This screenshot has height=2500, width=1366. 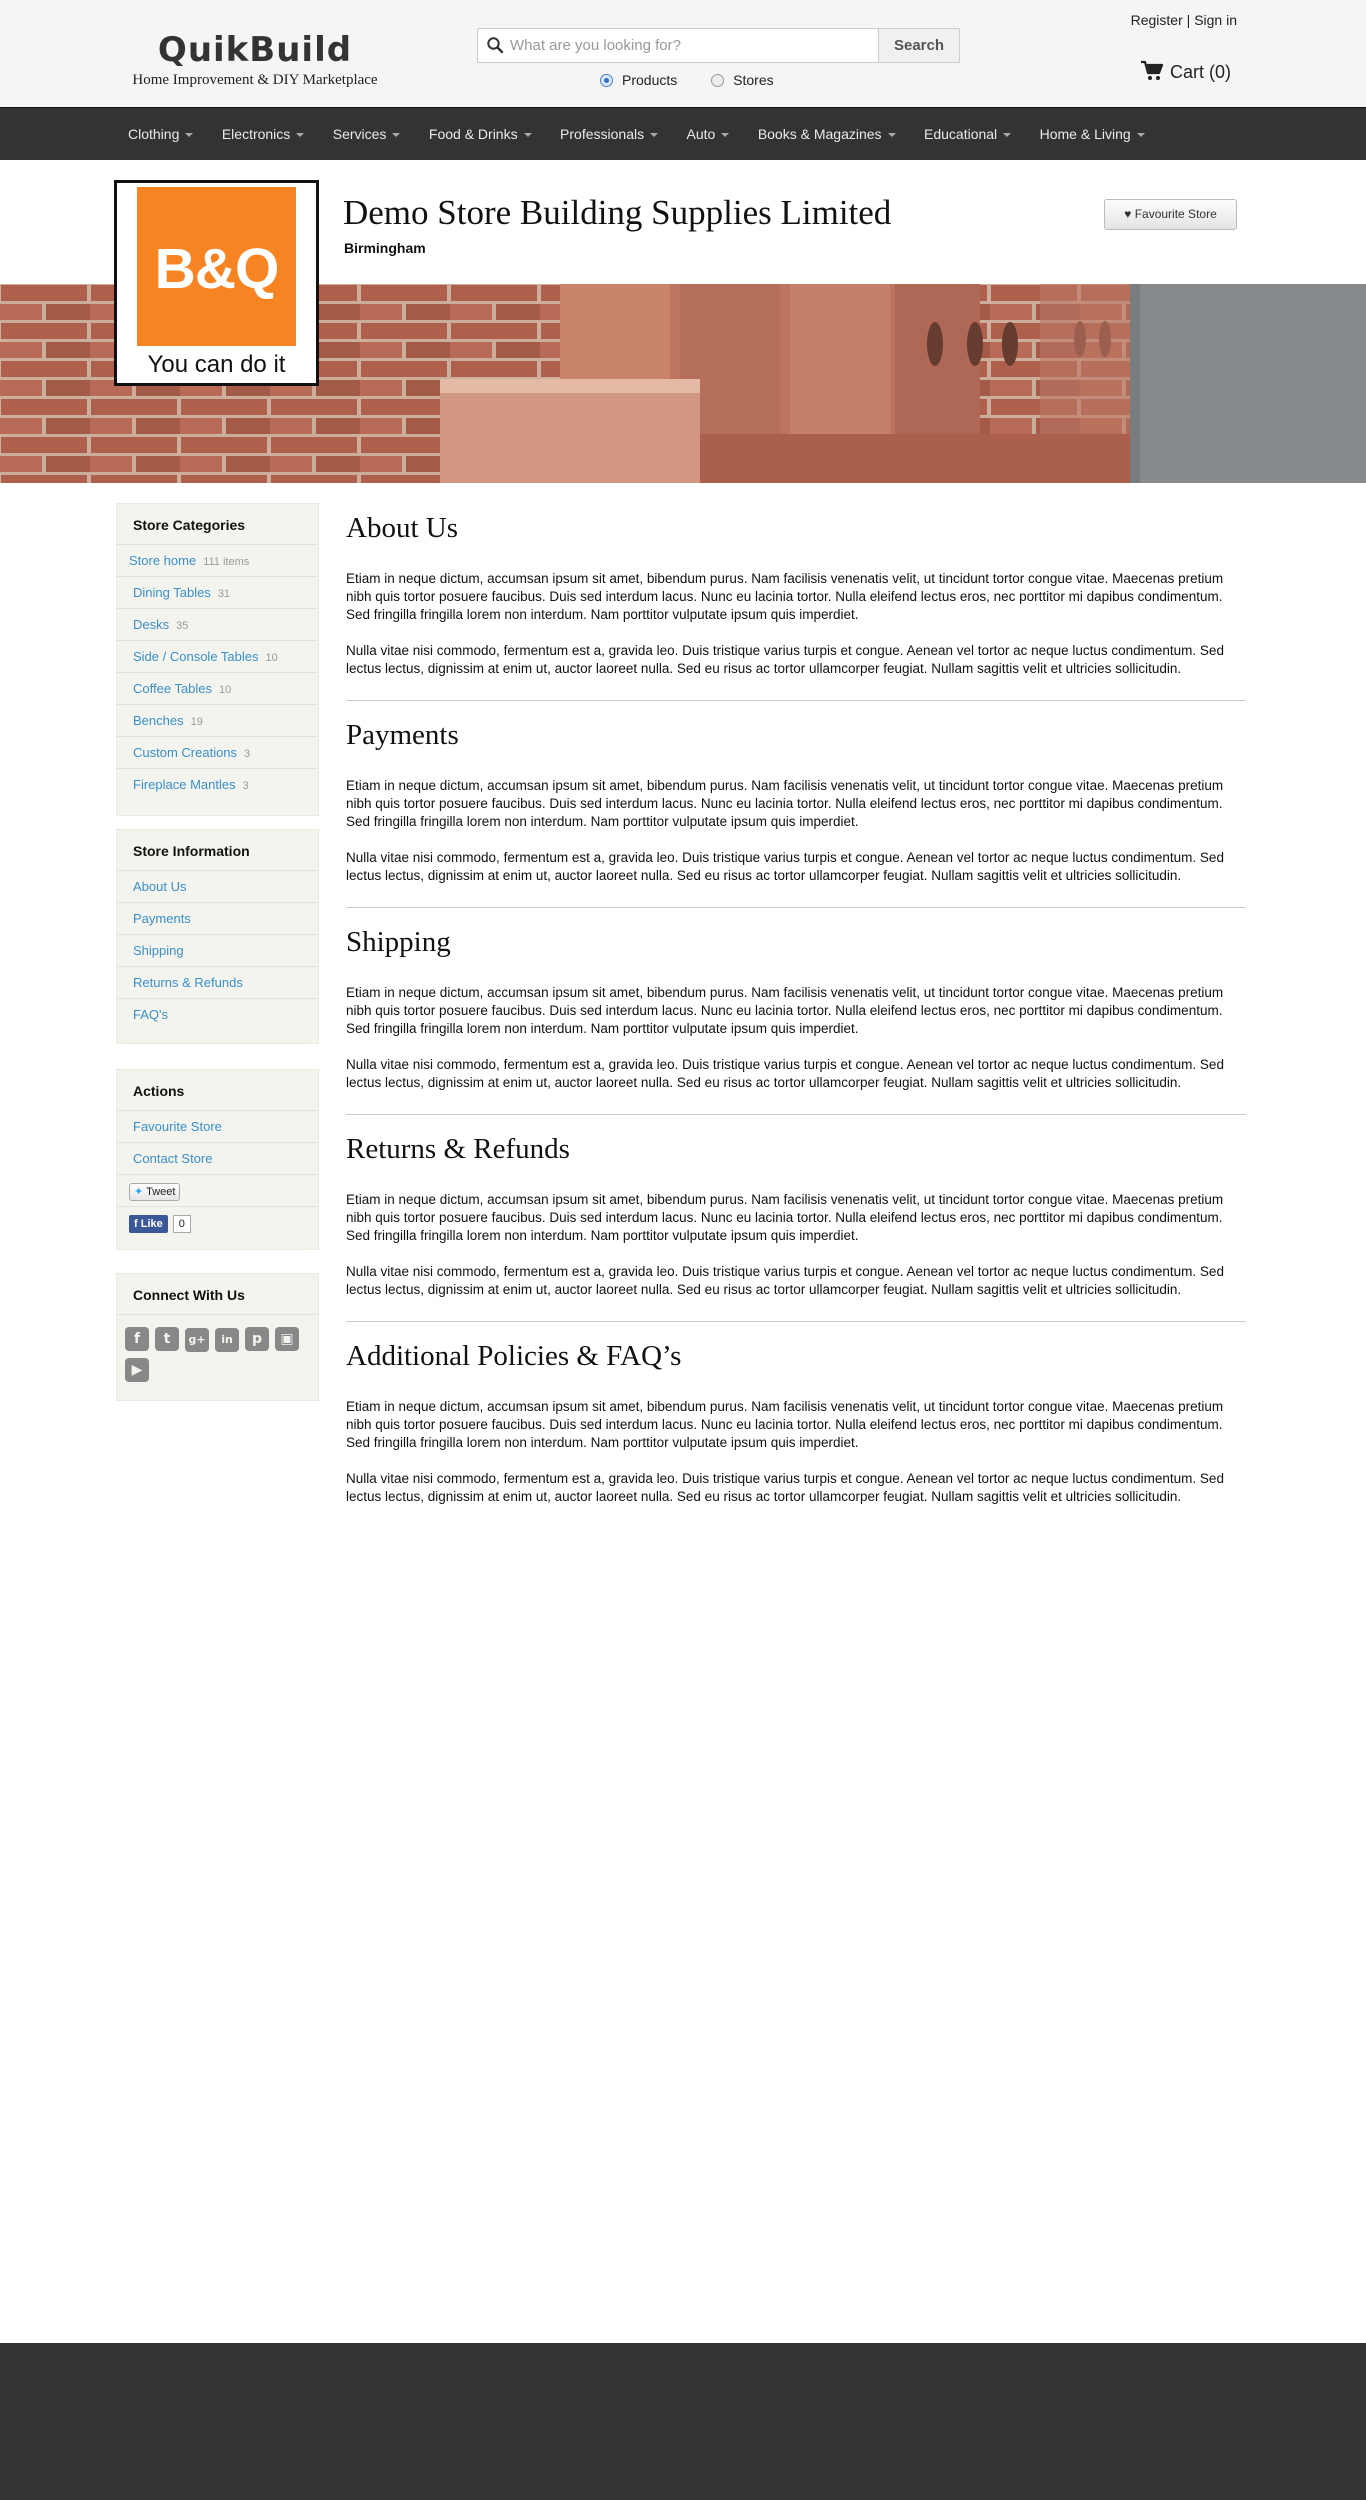 I want to click on store-logo: B&Q You can do it, so click(x=216, y=283).